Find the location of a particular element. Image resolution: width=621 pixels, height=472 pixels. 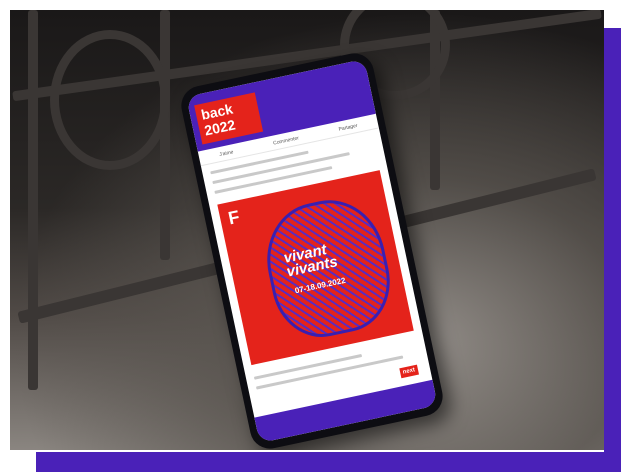

post-logo: F is located at coordinates (234, 217).